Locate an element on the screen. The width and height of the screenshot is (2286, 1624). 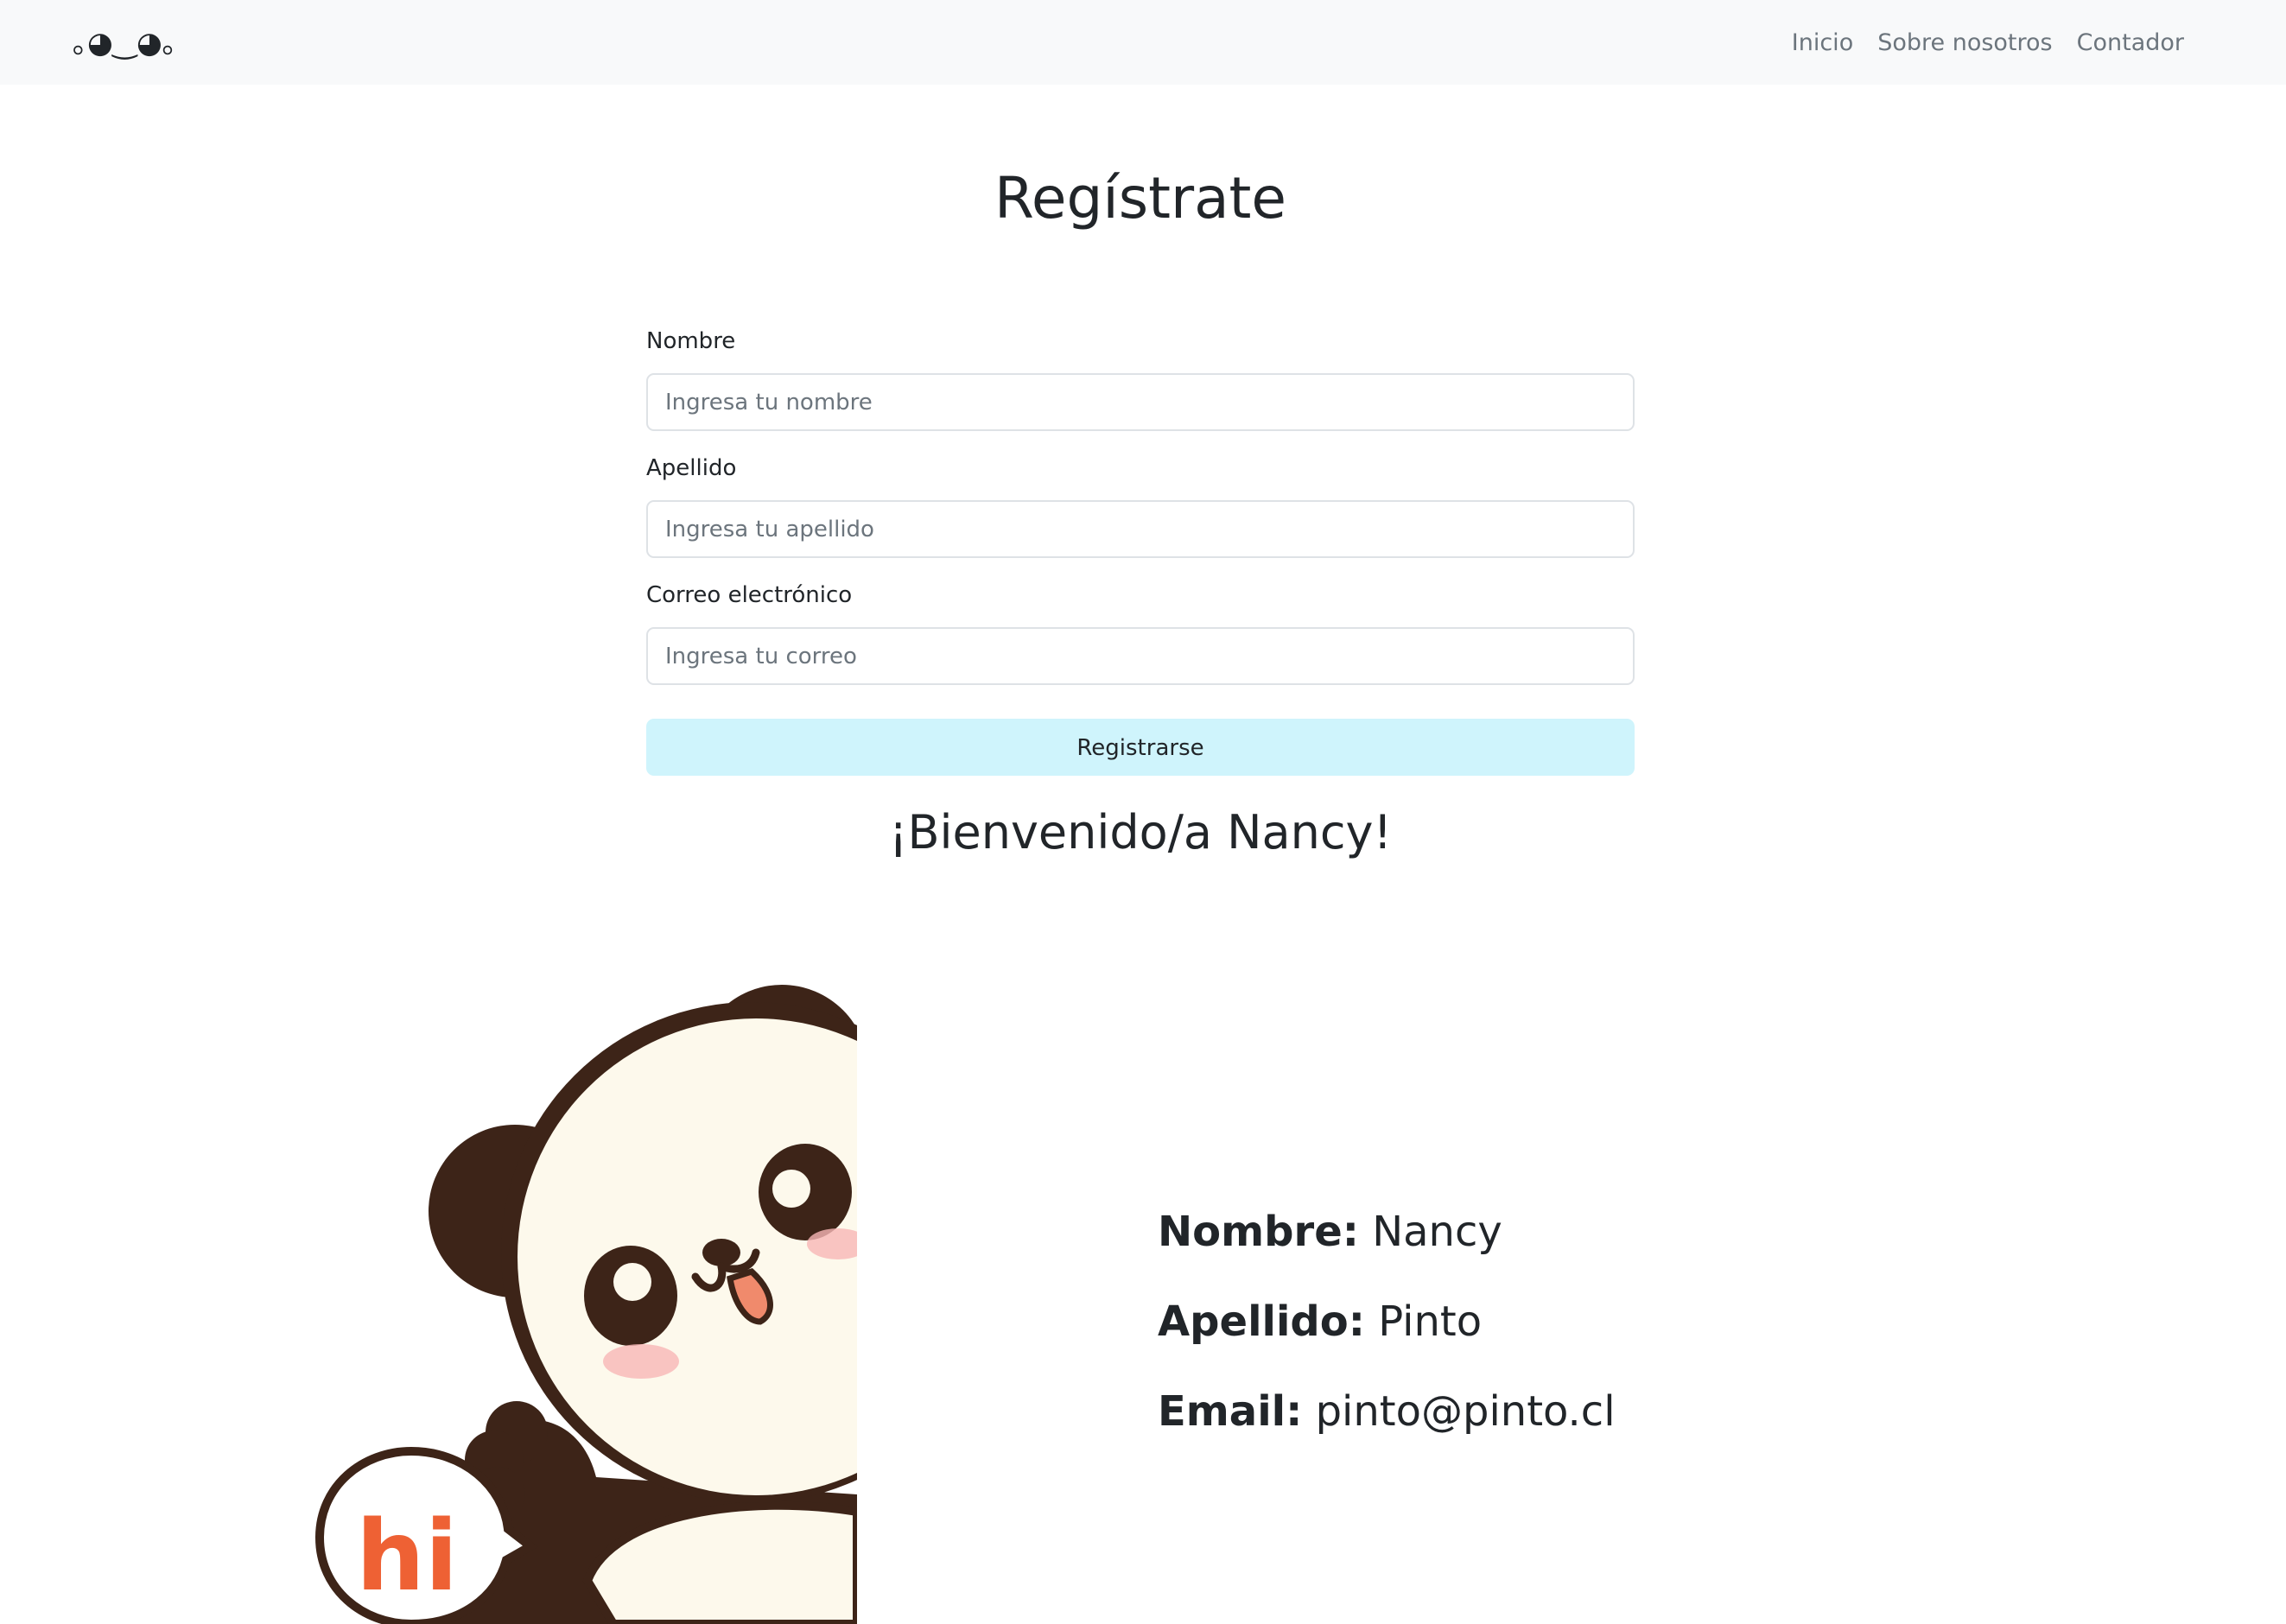
summary-apellido: Apellido: Pinto is located at coordinates (1387, 1322).